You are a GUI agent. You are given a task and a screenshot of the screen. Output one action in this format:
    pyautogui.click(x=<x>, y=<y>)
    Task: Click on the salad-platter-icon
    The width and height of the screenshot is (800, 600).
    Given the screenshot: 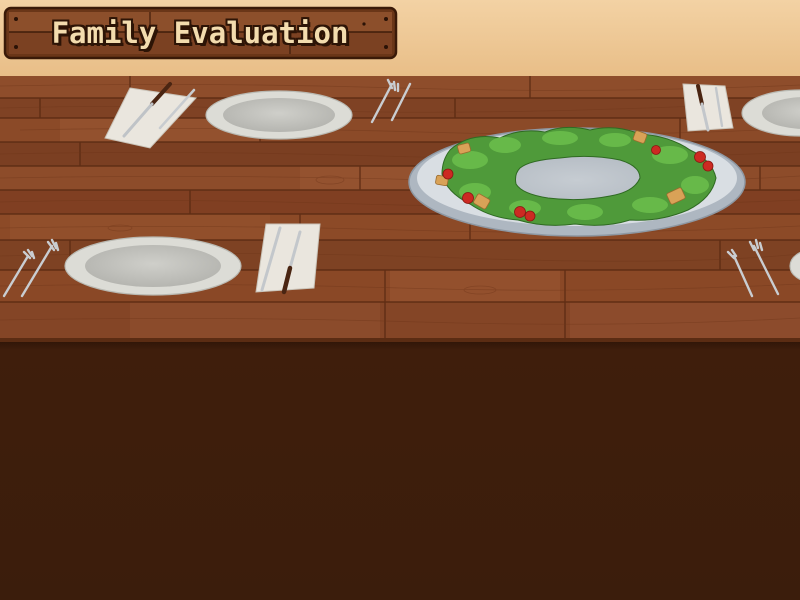 What is the action you would take?
    pyautogui.click(x=577, y=181)
    